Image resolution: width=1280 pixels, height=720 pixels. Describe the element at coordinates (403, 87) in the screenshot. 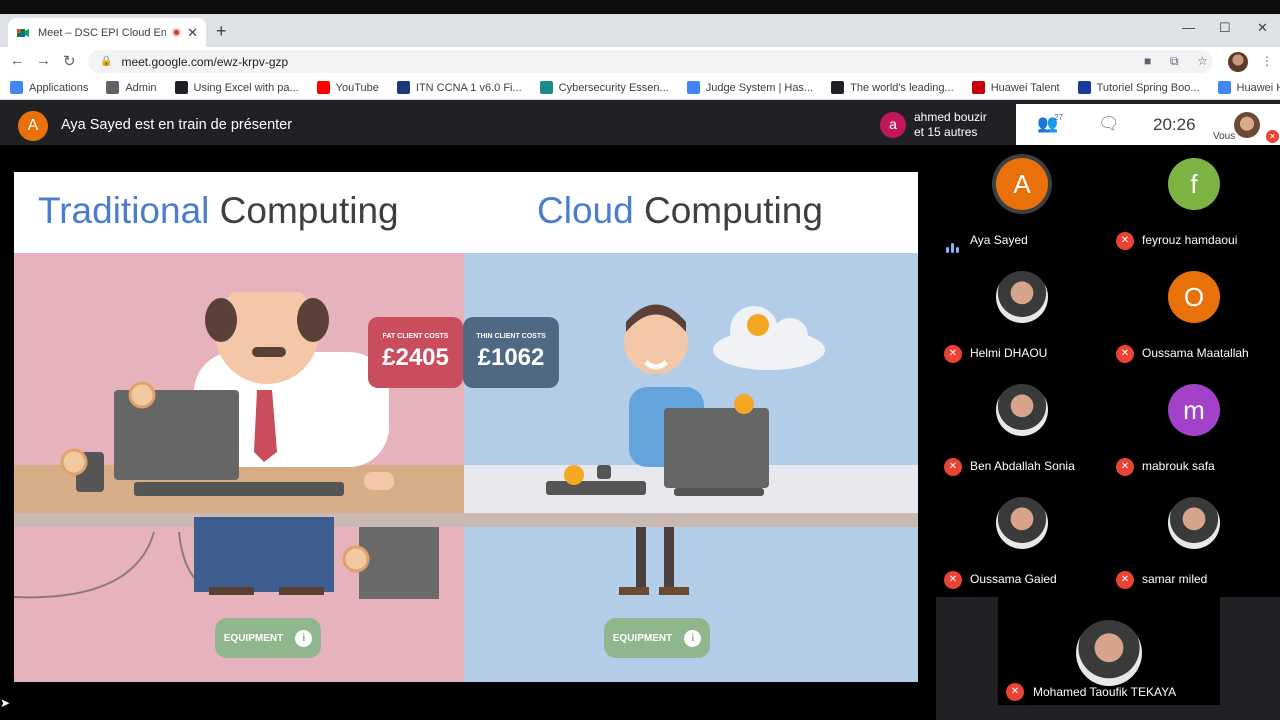

I see `c7-icon` at that location.